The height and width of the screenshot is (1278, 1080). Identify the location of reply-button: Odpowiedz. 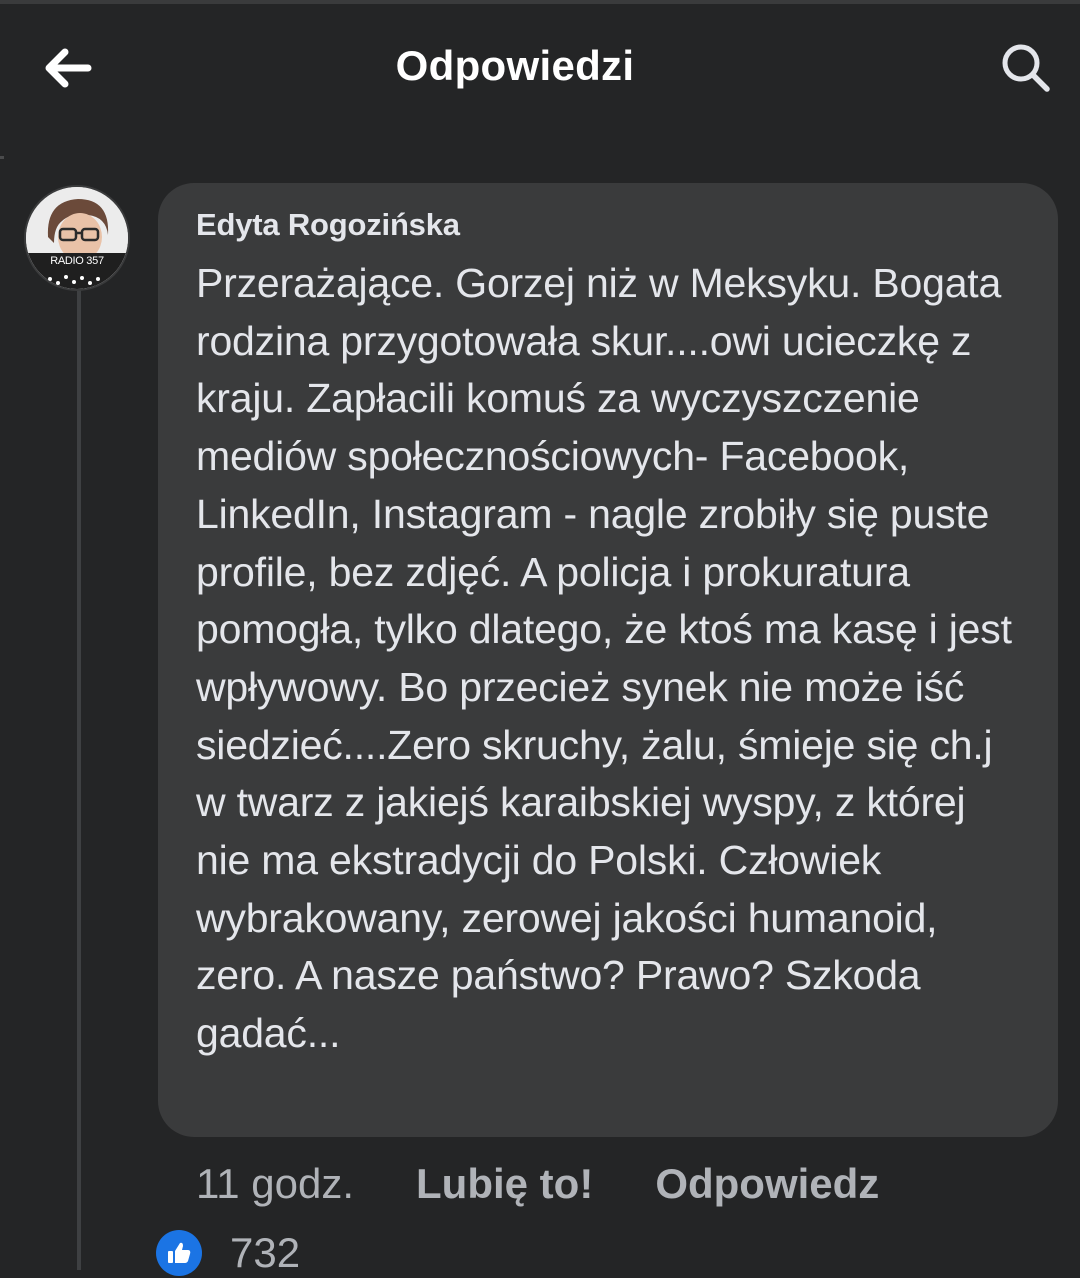
(767, 1184).